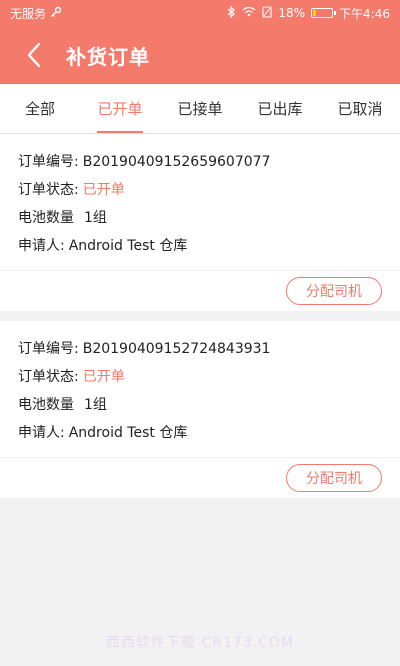 This screenshot has width=400, height=666. I want to click on no-sim-icon, so click(267, 13).